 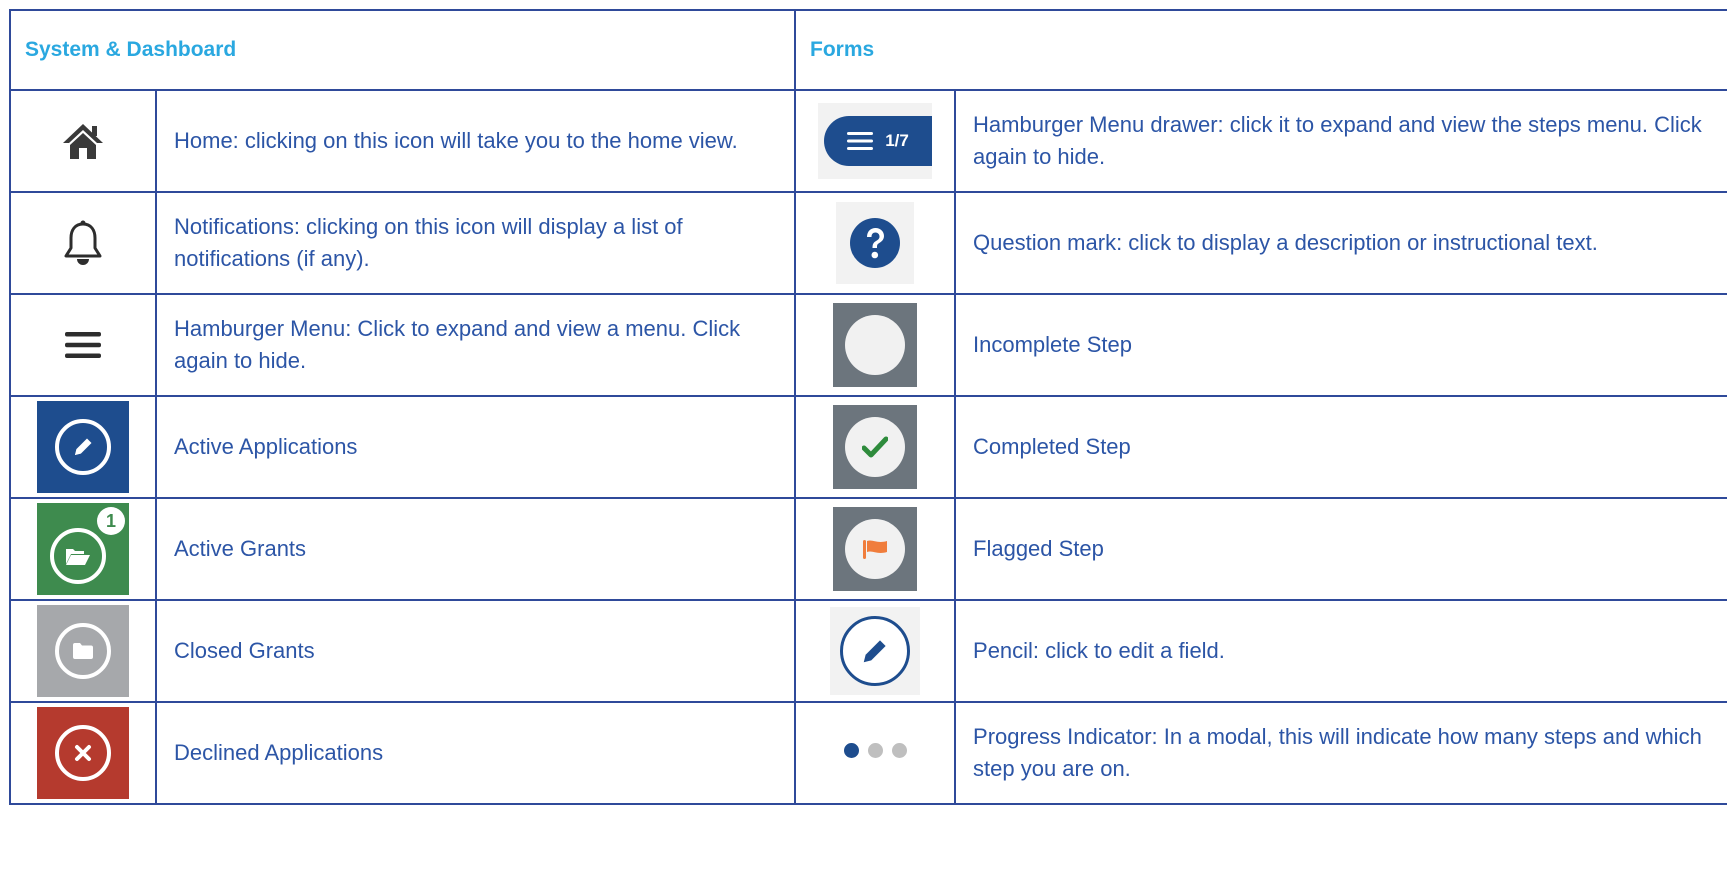 What do you see at coordinates (475, 651) in the screenshot?
I see `closed-grants-label: Closed Grants` at bounding box center [475, 651].